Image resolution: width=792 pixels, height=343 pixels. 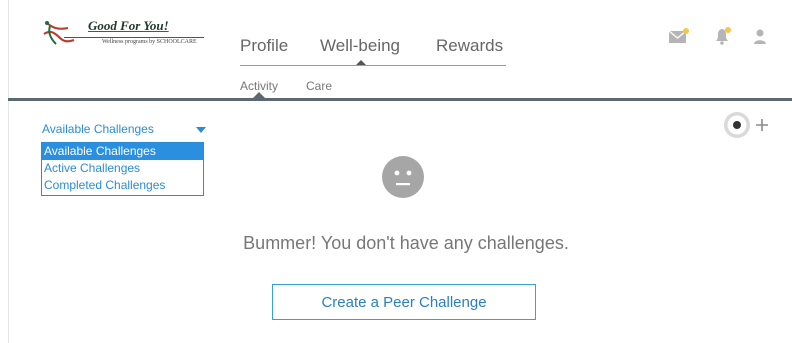 I want to click on option-completed-challenges: Completed Challenges, so click(x=122, y=185).